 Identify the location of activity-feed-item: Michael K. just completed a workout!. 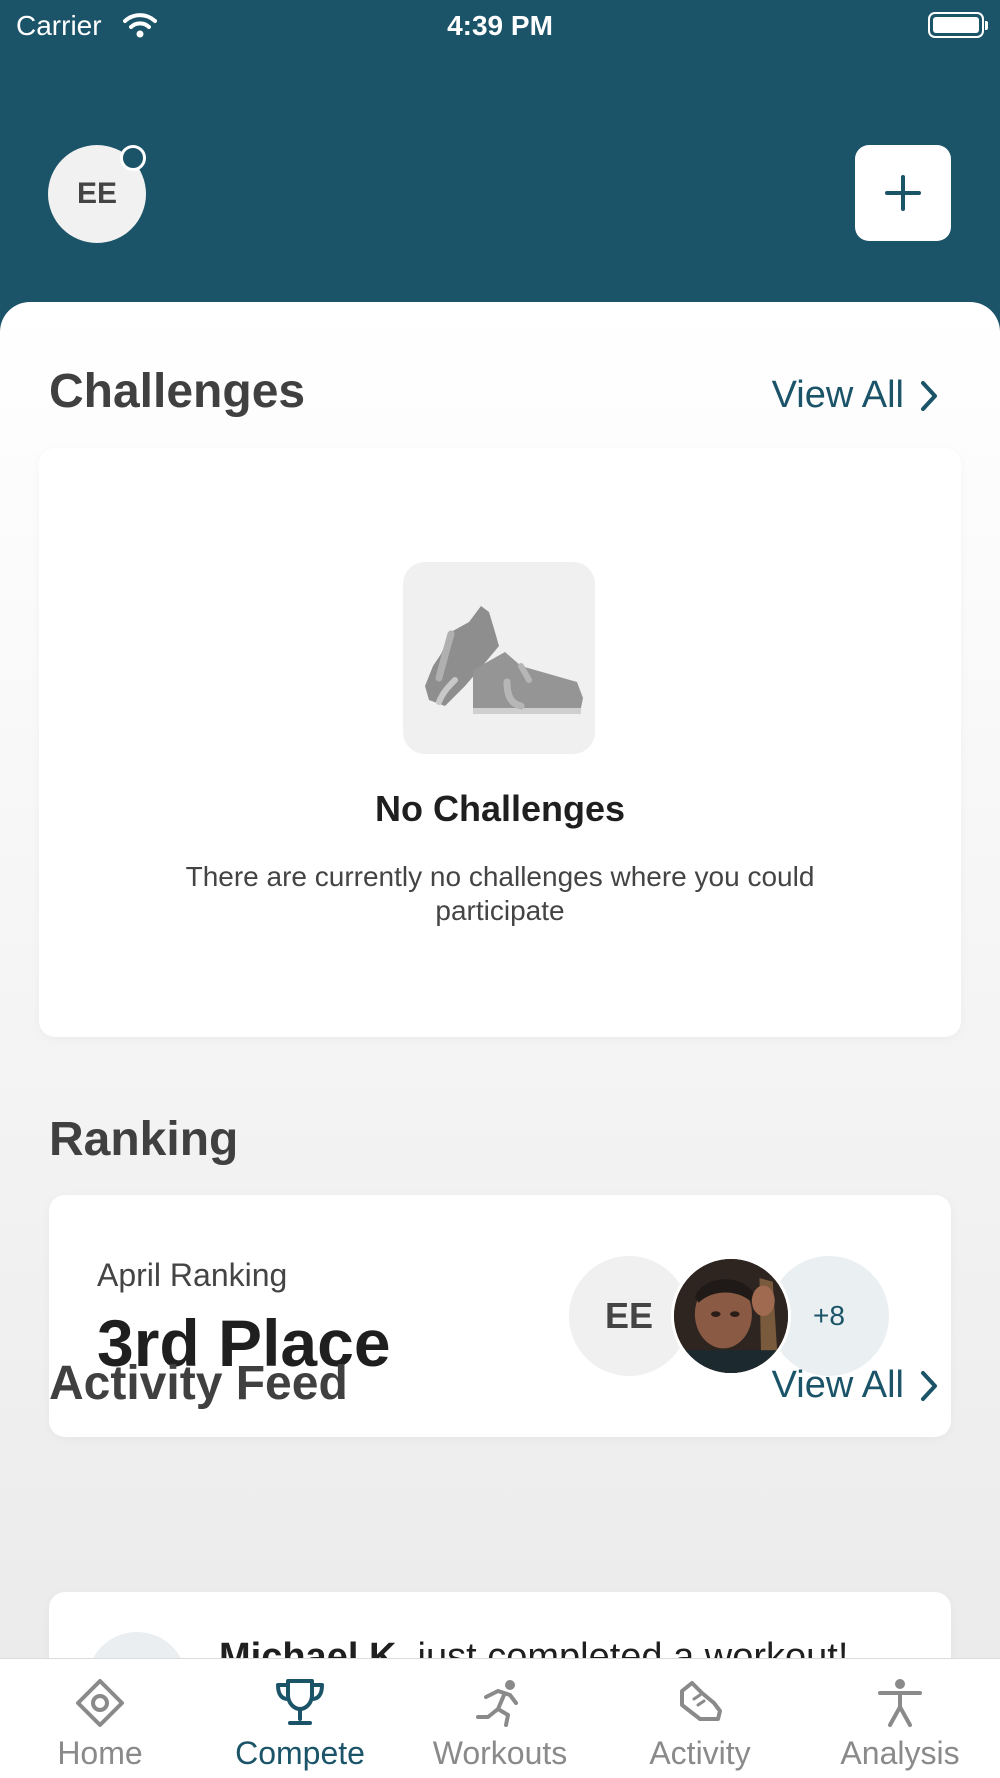
(500, 1627).